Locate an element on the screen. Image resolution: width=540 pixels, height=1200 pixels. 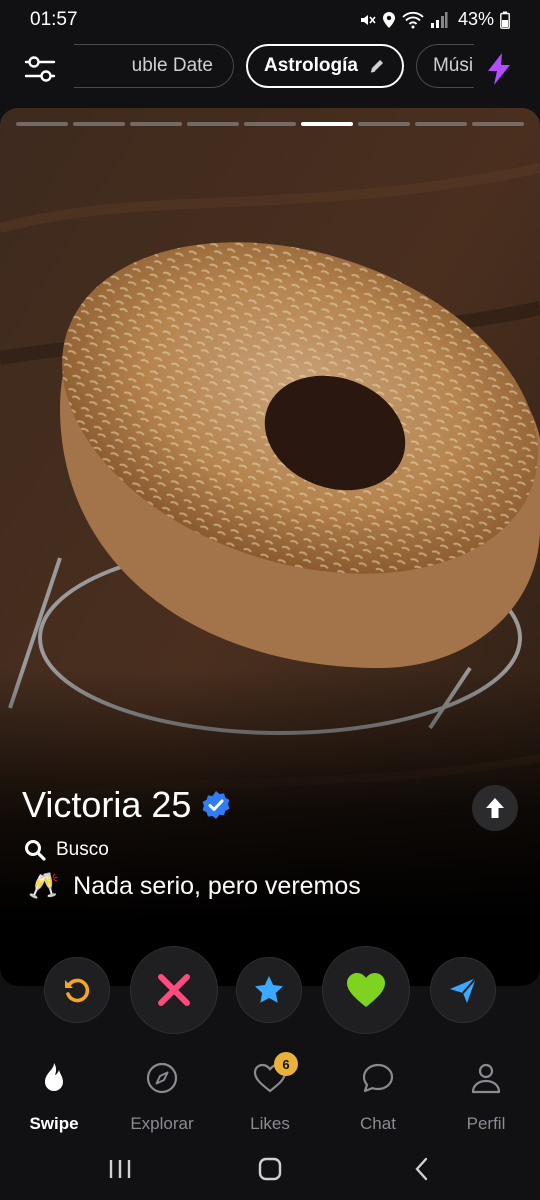
nav-label: Likes is located at coordinates (270, 1123).